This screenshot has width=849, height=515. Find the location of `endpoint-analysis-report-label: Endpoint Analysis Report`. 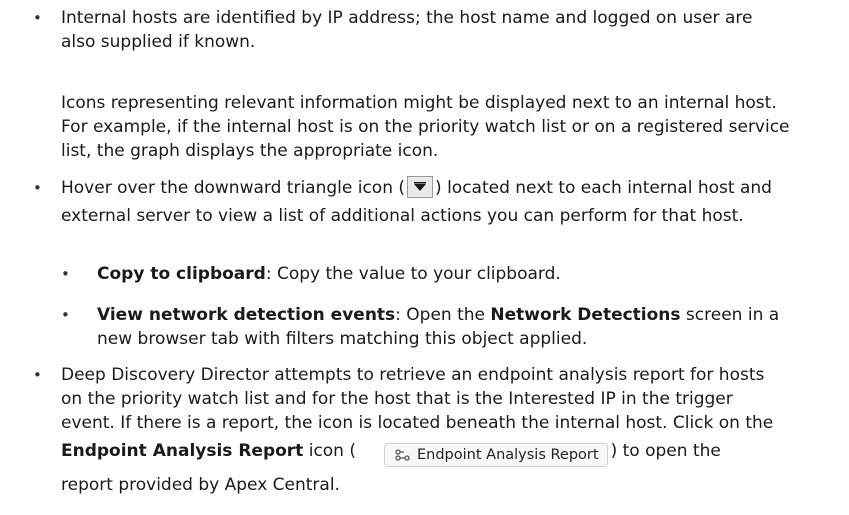

endpoint-analysis-report-label: Endpoint Analysis Report is located at coordinates (182, 451).